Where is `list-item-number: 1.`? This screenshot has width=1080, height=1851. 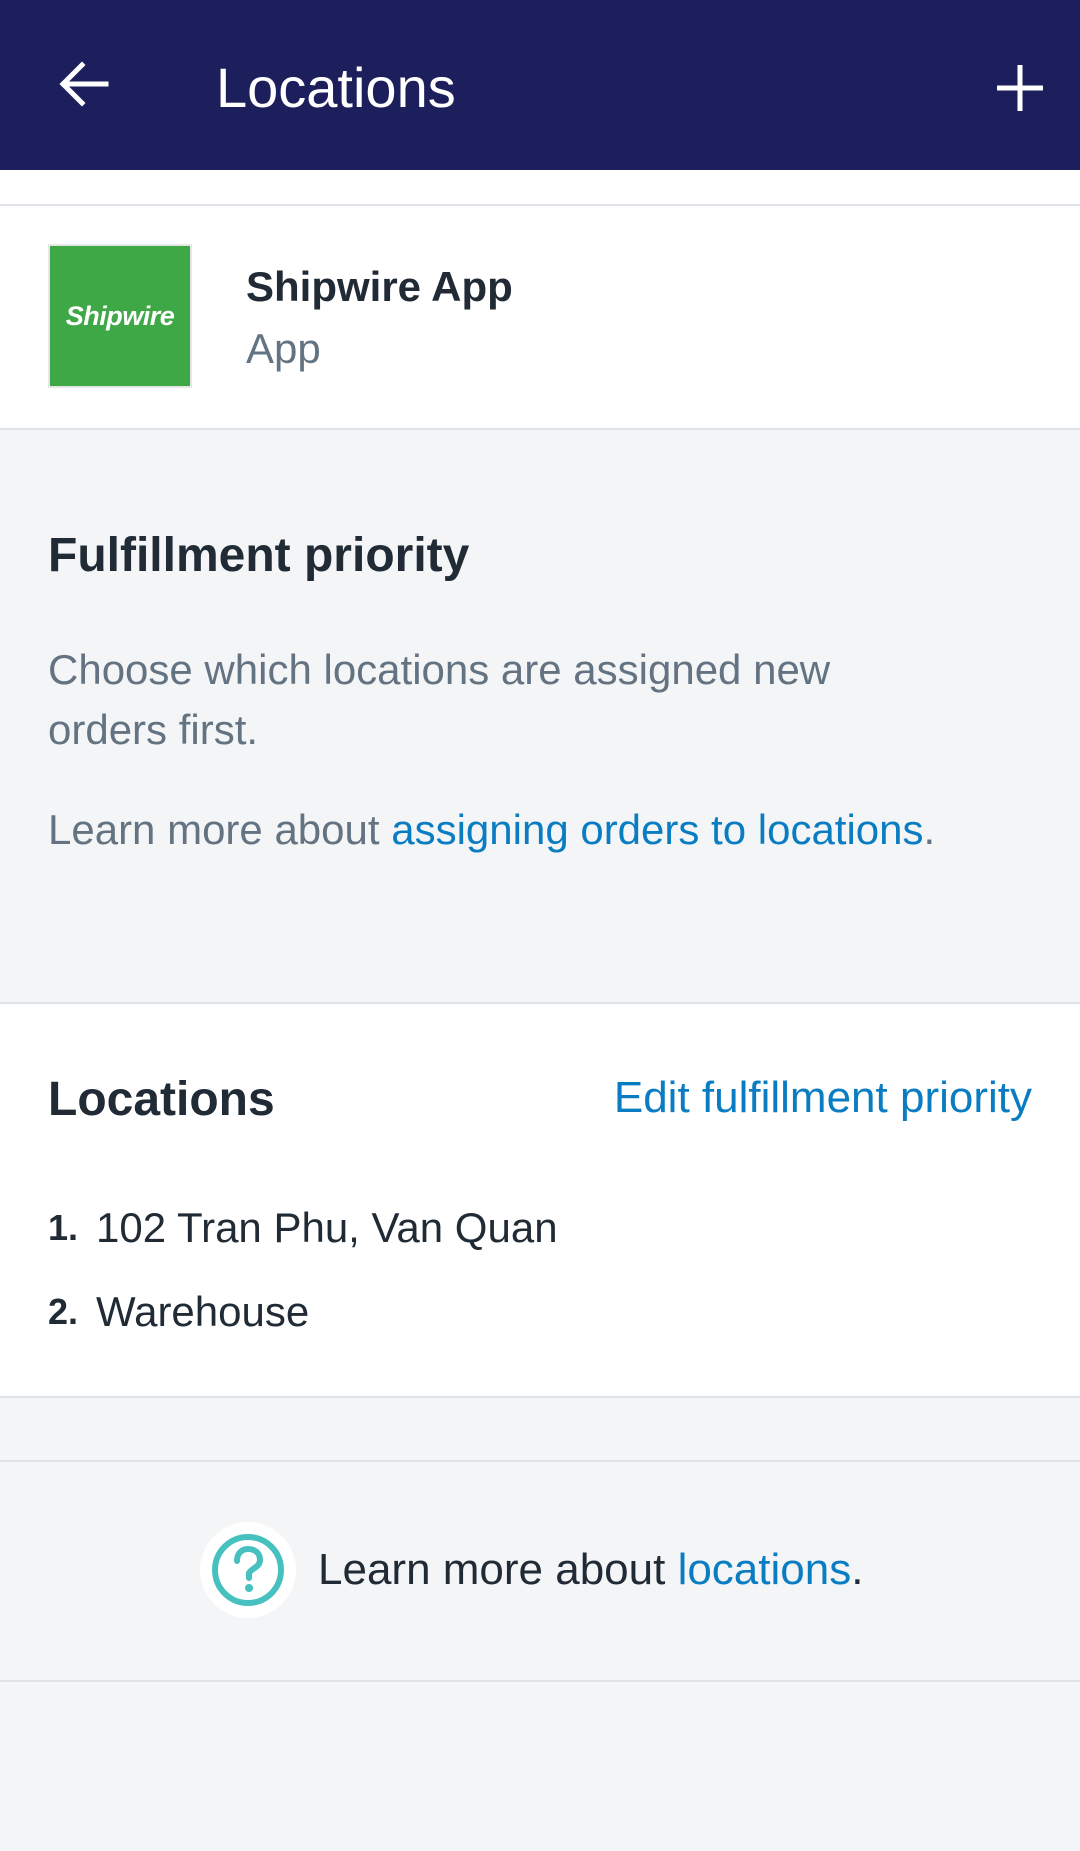 list-item-number: 1. is located at coordinates (63, 1227).